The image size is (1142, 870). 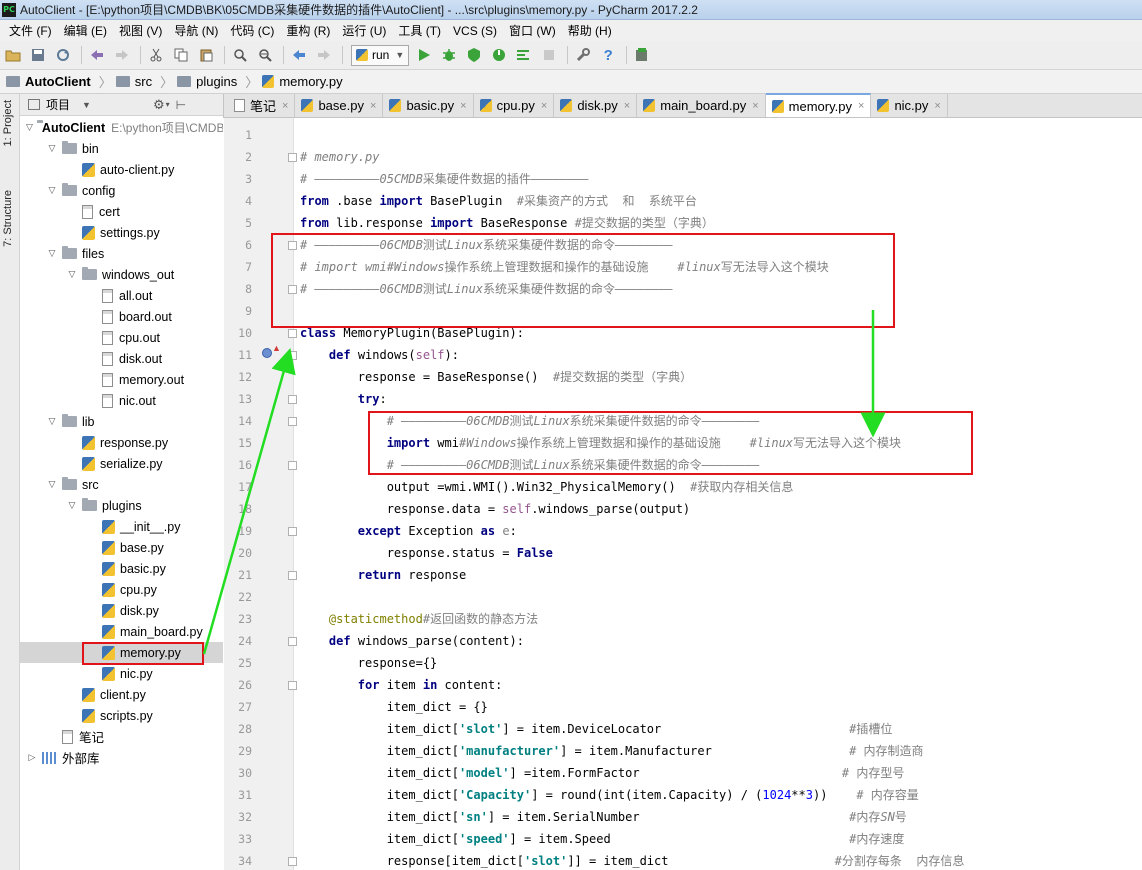 What do you see at coordinates (121, 316) in the screenshot?
I see `tree-item: board.out` at bounding box center [121, 316].